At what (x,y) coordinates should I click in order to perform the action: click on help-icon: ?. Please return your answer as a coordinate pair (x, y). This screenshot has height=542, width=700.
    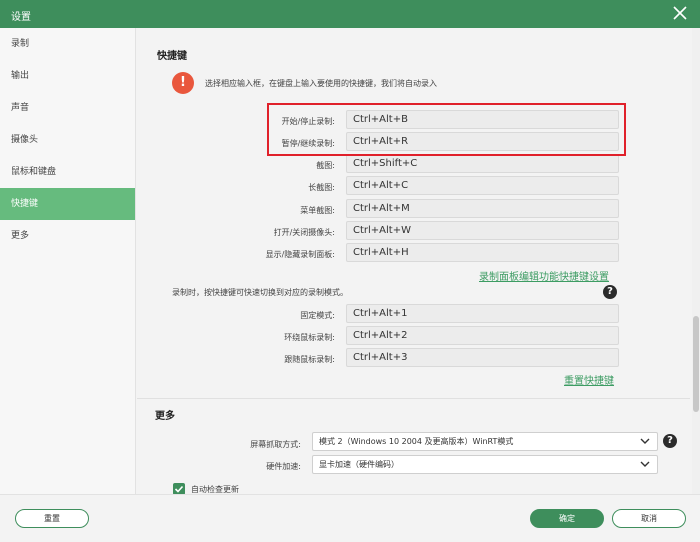
    Looking at the image, I should click on (610, 292).